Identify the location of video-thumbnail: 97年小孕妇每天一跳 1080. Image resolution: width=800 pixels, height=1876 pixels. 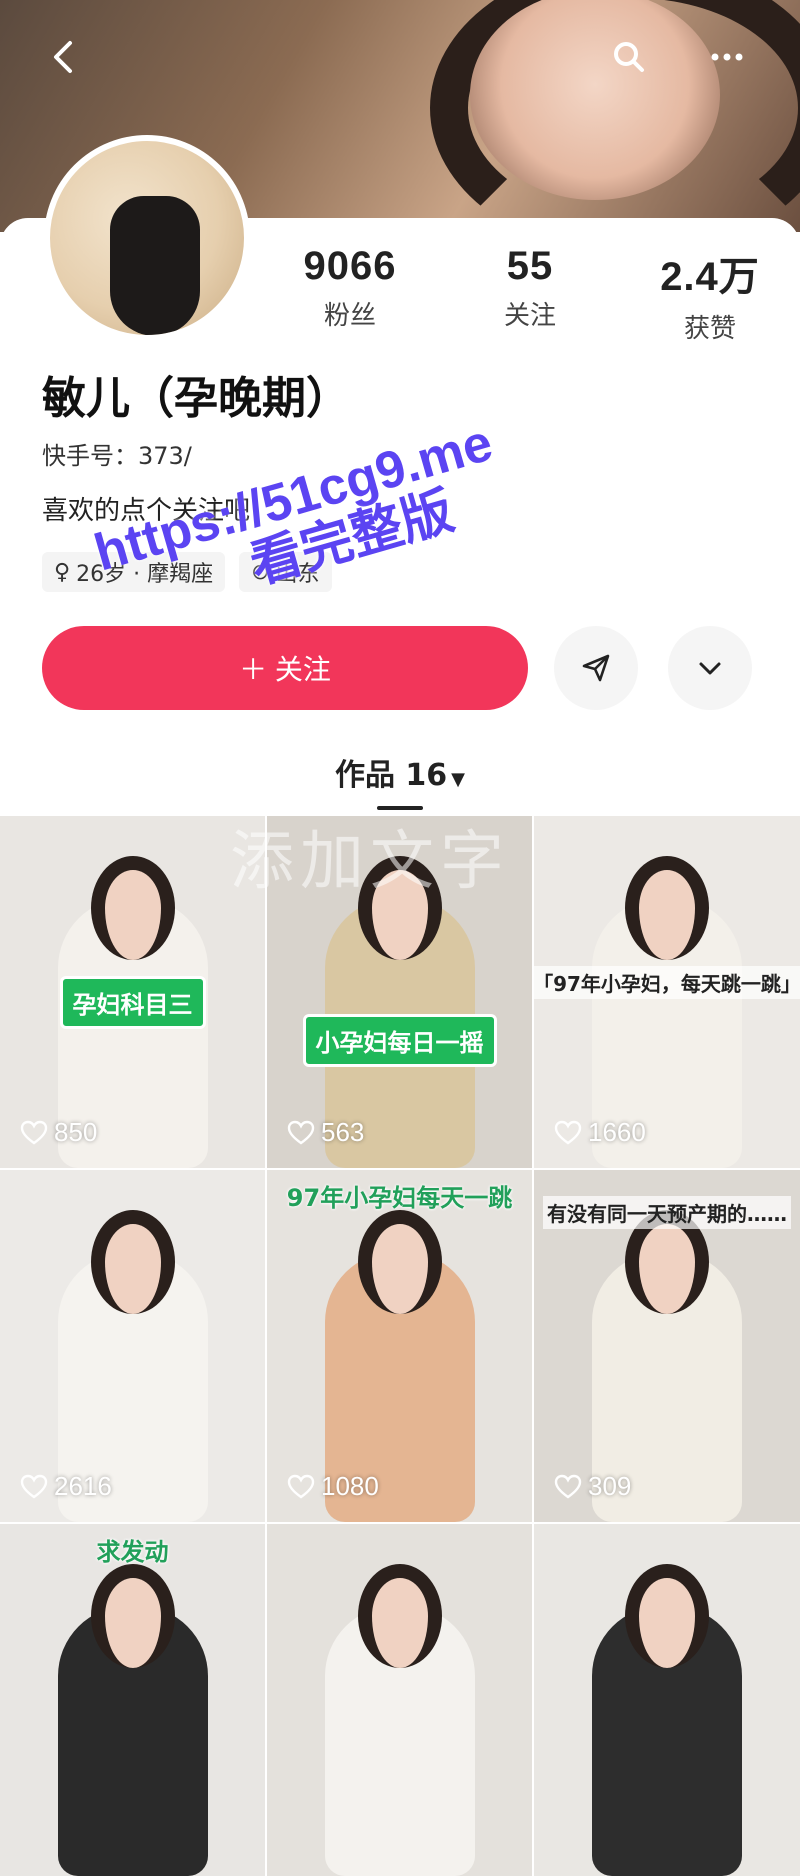
(399, 1346).